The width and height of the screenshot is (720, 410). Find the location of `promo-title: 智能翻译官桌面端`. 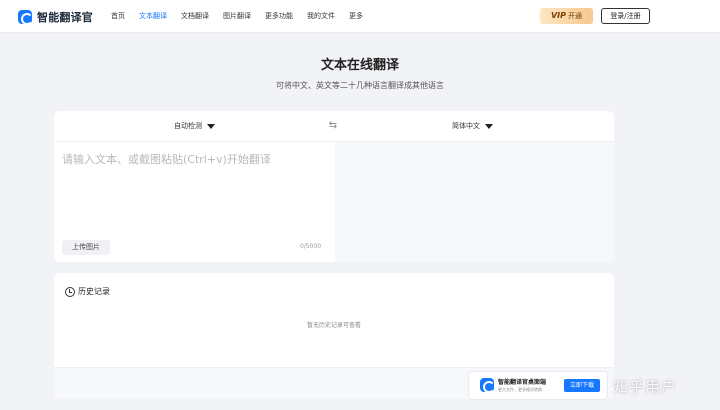

promo-title: 智能翻译官桌面端 is located at coordinates (522, 382).